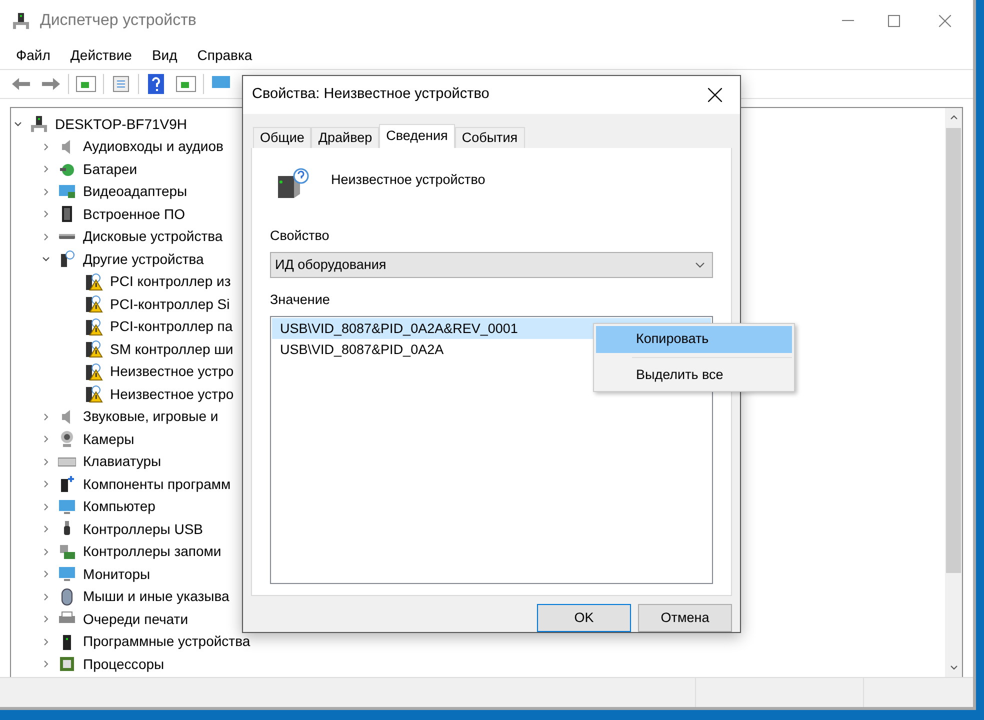  What do you see at coordinates (953, 350) in the screenshot?
I see `scroll-thumb` at bounding box center [953, 350].